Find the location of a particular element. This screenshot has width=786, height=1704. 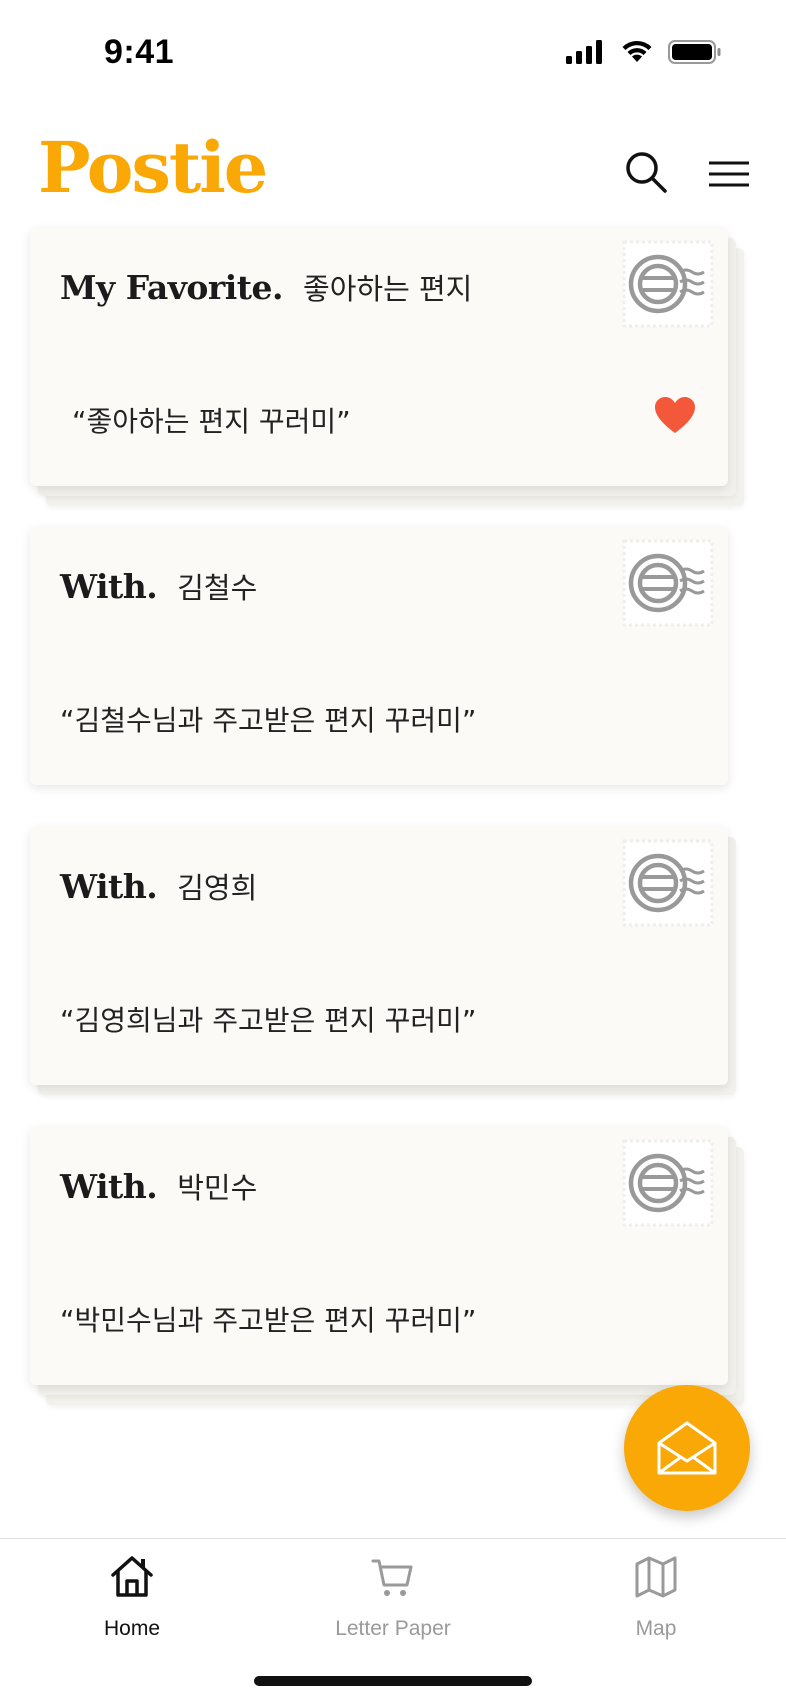

letter-bundle-card: With. 김영희 “김영희님과 주고받은 편지 꾸러미” is located at coordinates (383, 961).